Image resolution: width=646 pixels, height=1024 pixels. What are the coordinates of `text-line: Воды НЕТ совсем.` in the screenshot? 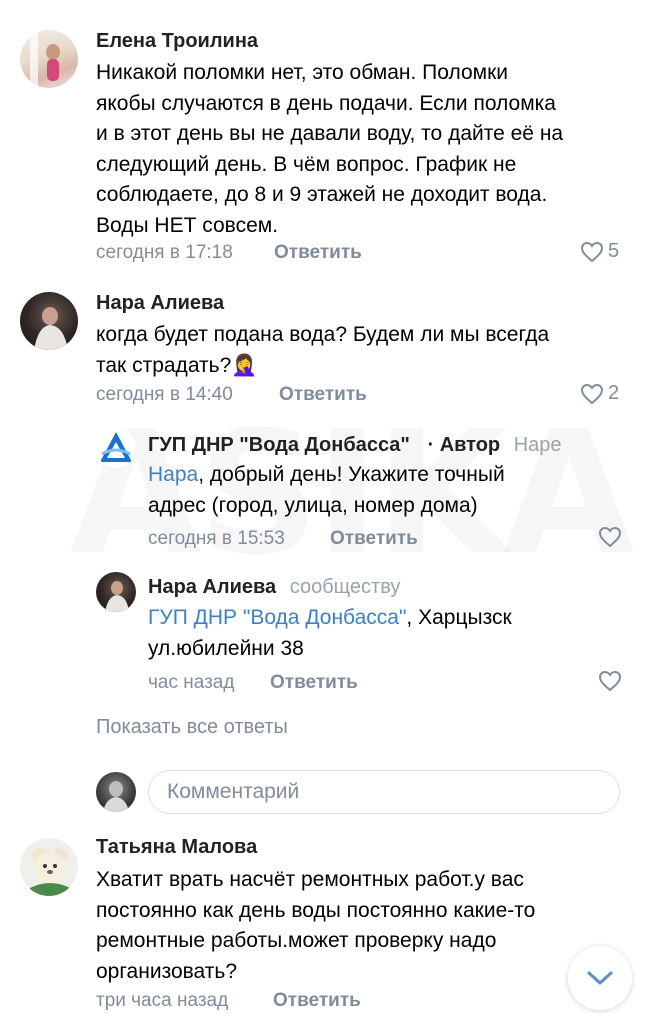 It's located at (187, 225).